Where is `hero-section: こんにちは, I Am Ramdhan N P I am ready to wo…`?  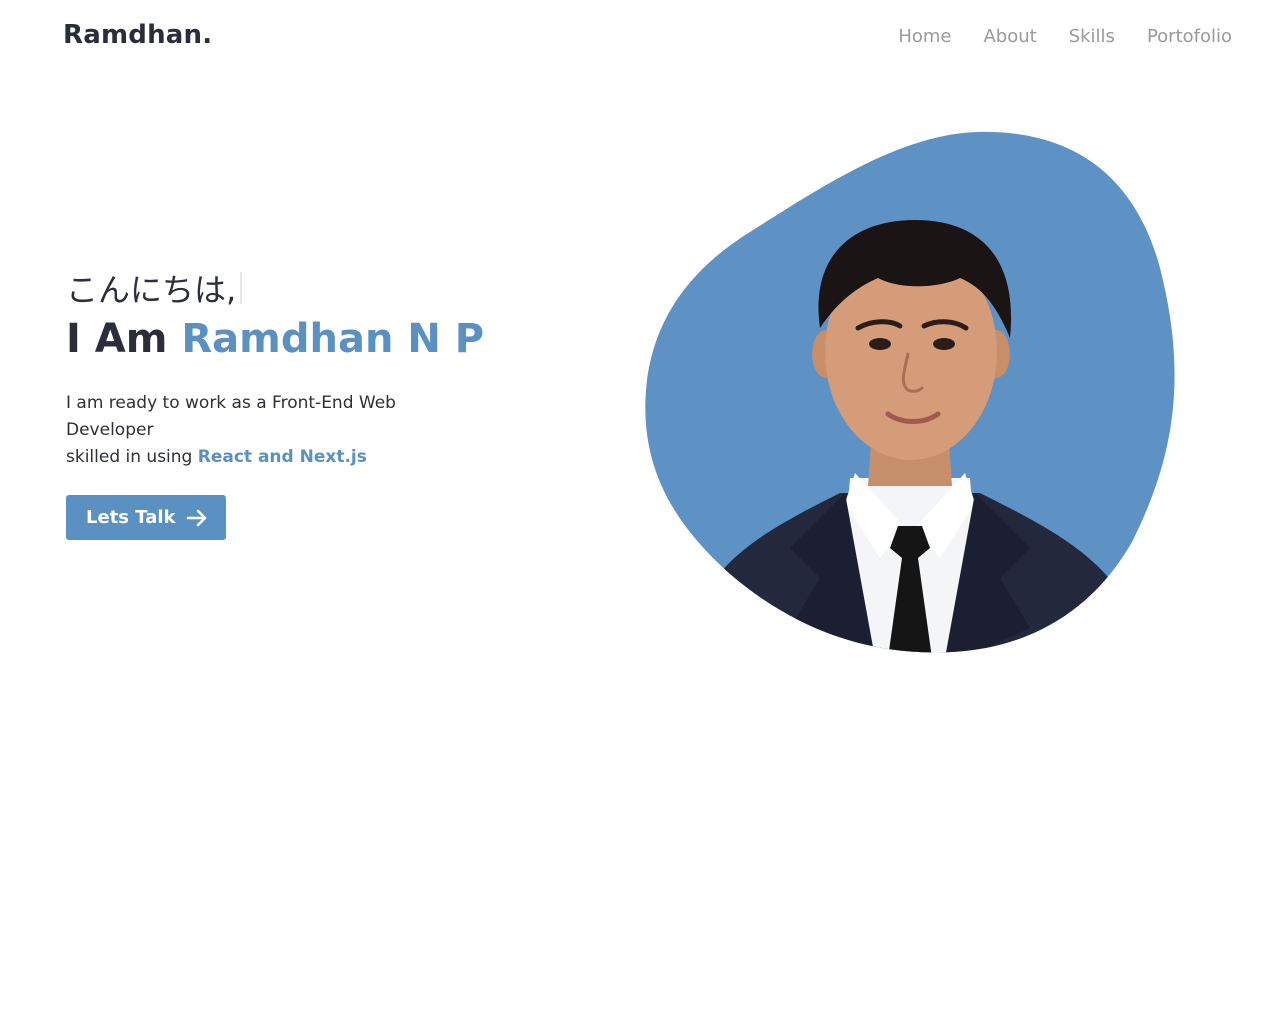
hero-section: こんにちは, I Am Ramdhan N P I am ready to wo… is located at coordinates (296, 403).